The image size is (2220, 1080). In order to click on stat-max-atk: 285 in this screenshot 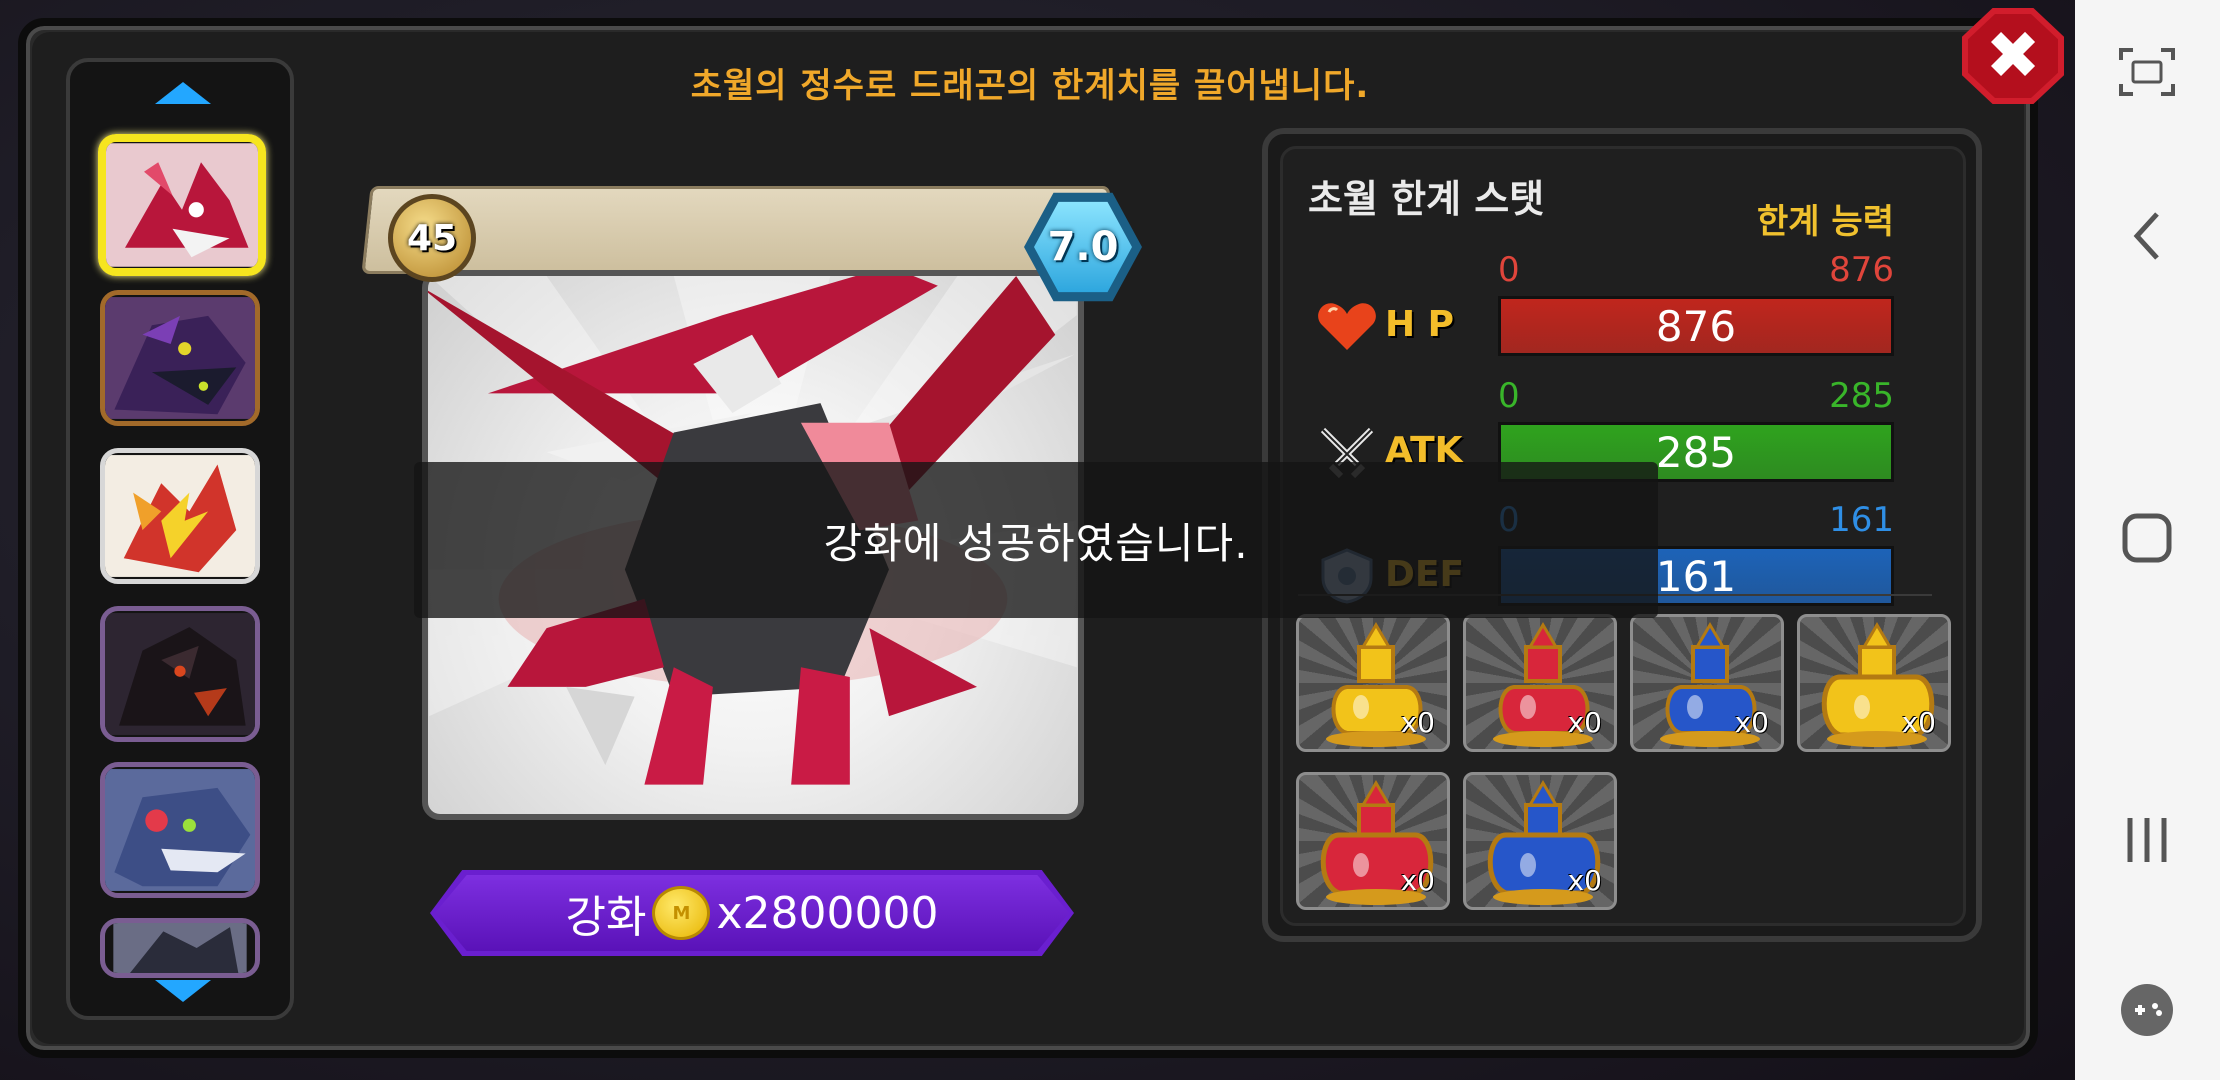, I will do `click(1861, 396)`.